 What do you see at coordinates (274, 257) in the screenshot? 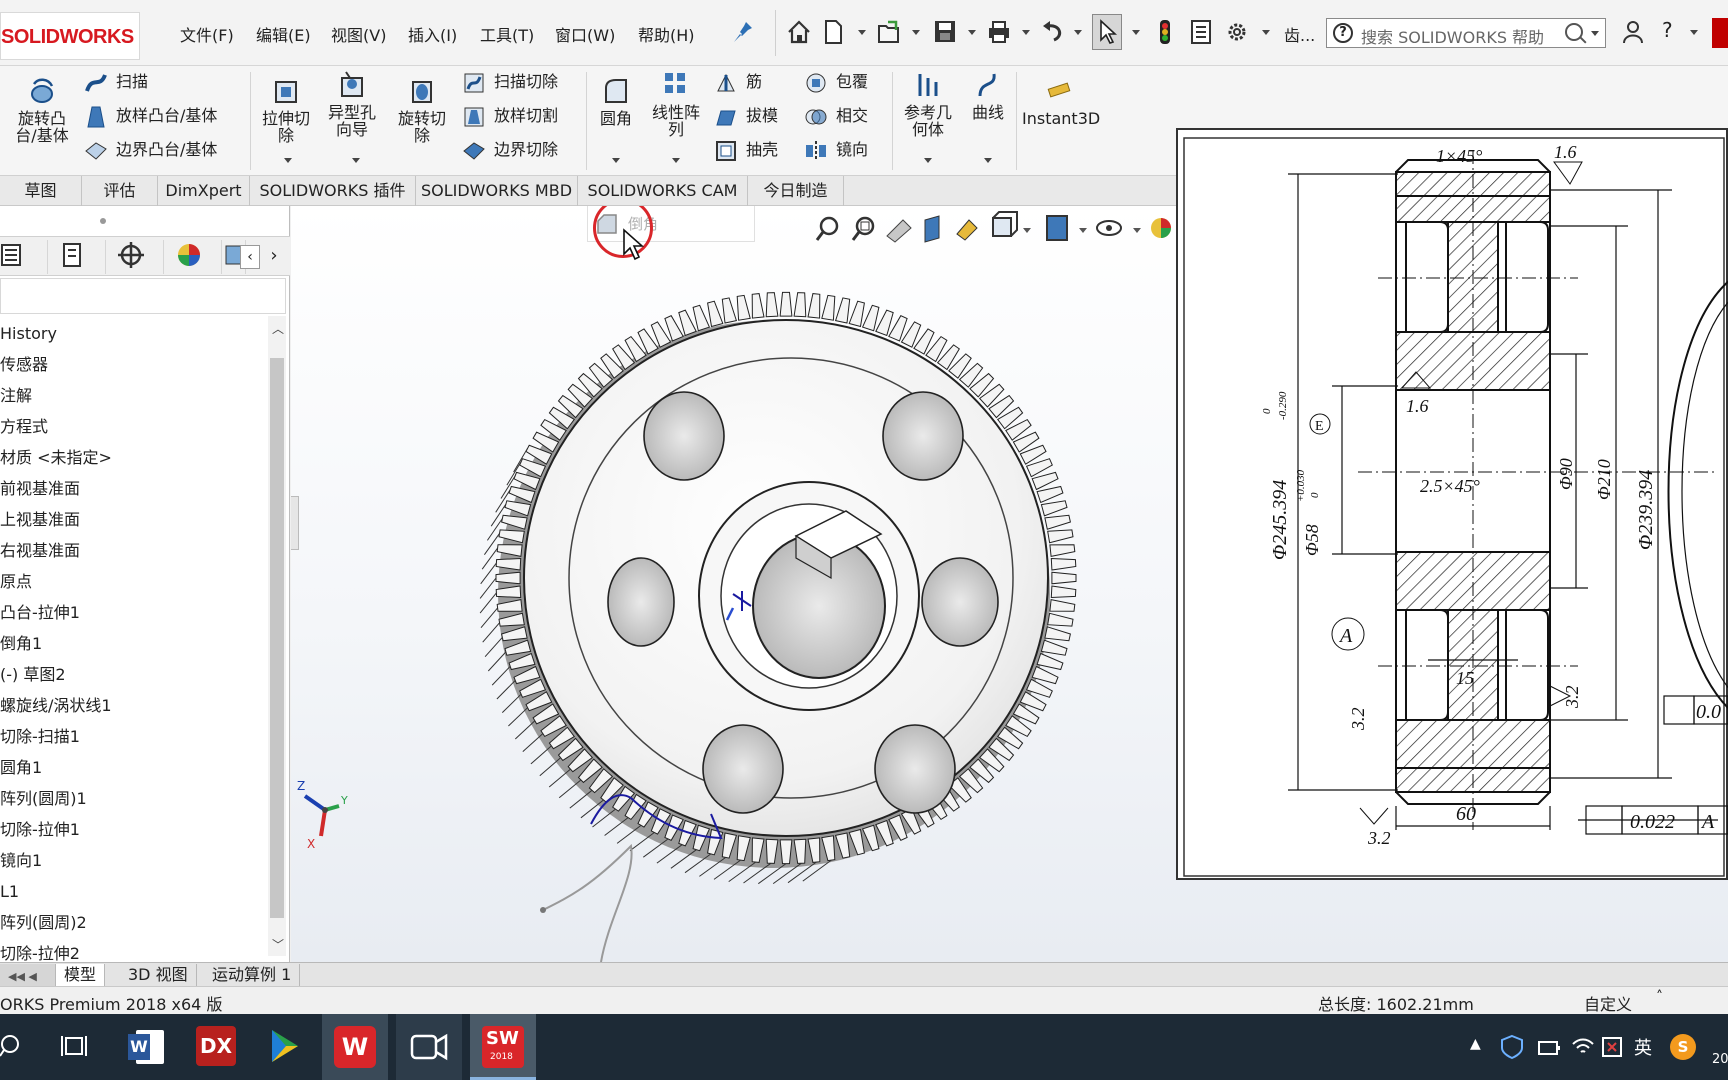
I see `tabs-scroll-right-button: ›` at bounding box center [274, 257].